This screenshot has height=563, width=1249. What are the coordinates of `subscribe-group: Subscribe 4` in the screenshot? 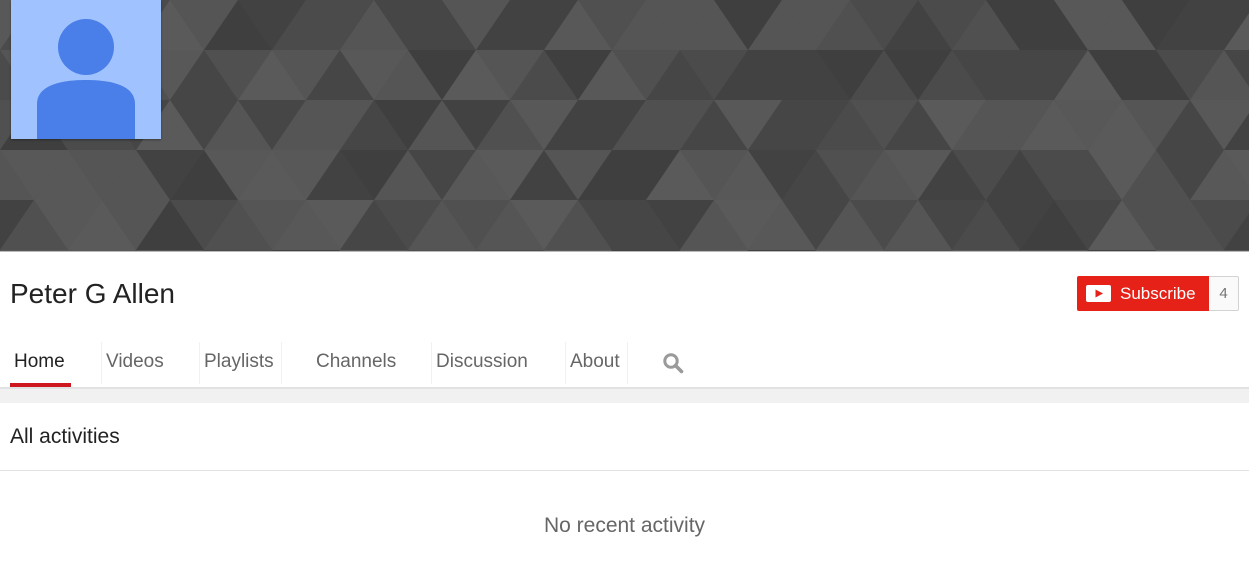 It's located at (1158, 293).